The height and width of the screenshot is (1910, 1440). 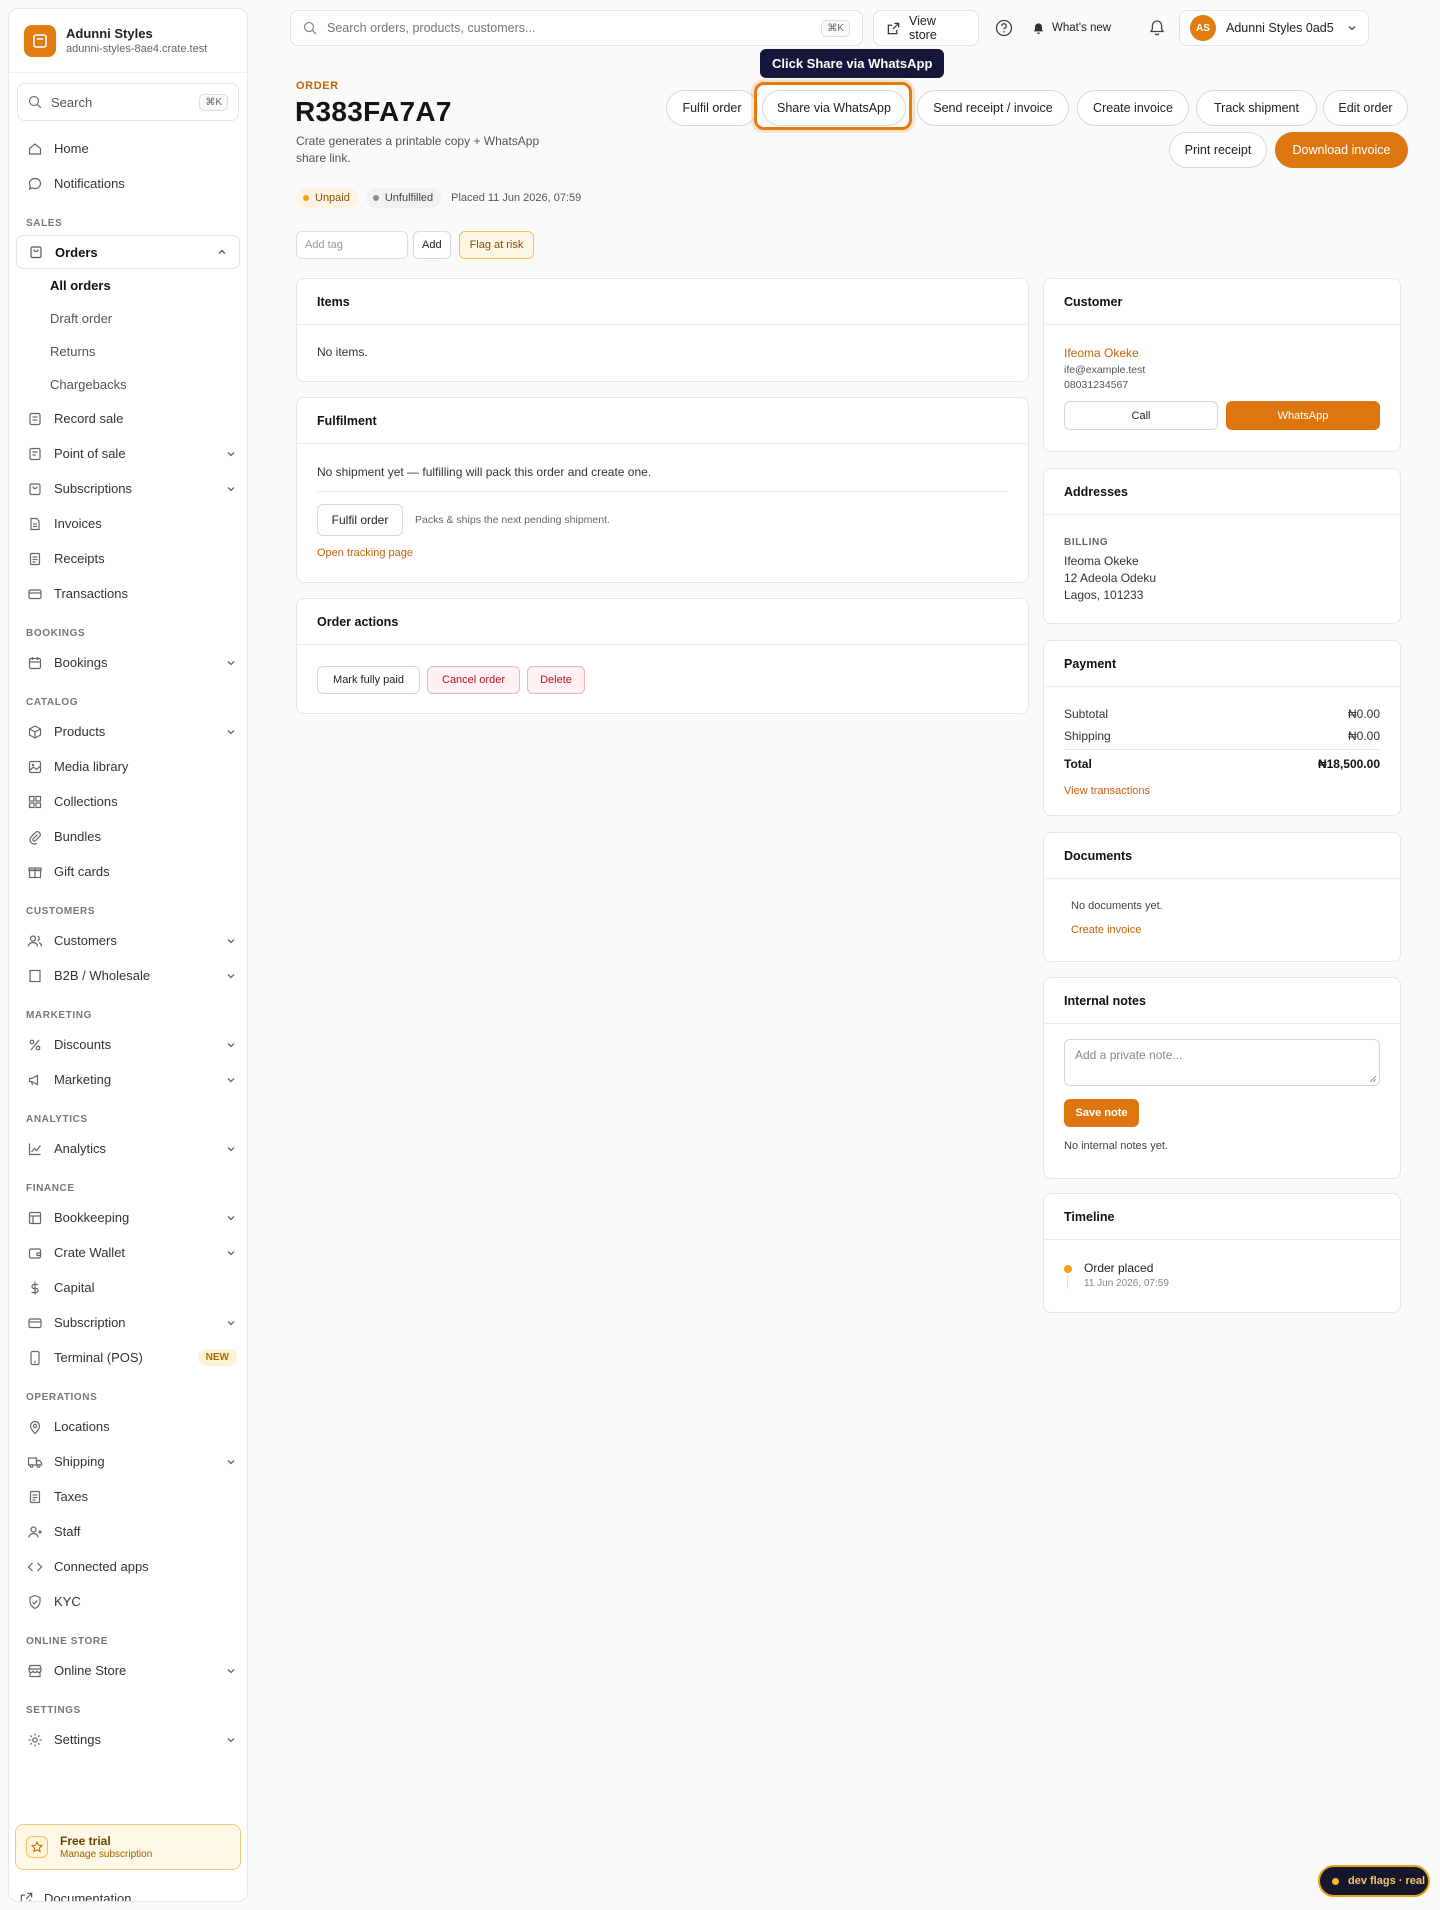 I want to click on sidebar-subitem-draft-order: Draft order, so click(x=128, y=318).